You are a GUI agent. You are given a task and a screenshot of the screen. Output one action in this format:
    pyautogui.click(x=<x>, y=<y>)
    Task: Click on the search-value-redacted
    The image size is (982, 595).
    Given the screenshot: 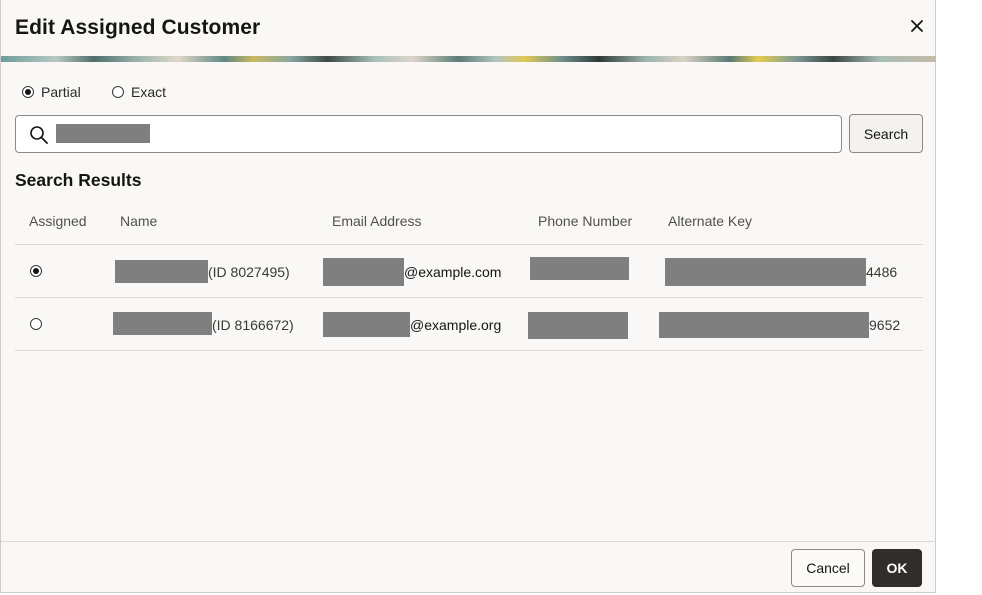 What is the action you would take?
    pyautogui.click(x=103, y=133)
    